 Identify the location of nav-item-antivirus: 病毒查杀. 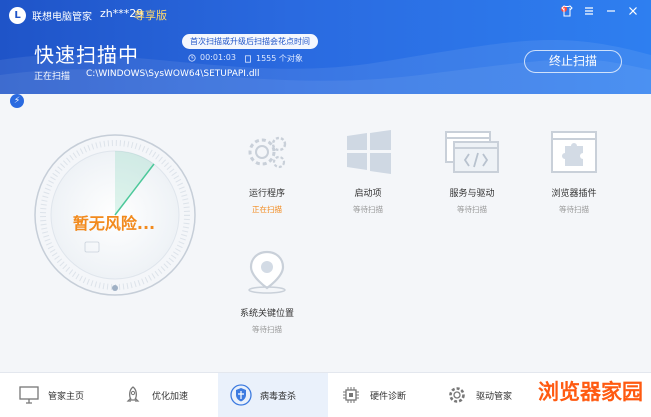
(273, 395).